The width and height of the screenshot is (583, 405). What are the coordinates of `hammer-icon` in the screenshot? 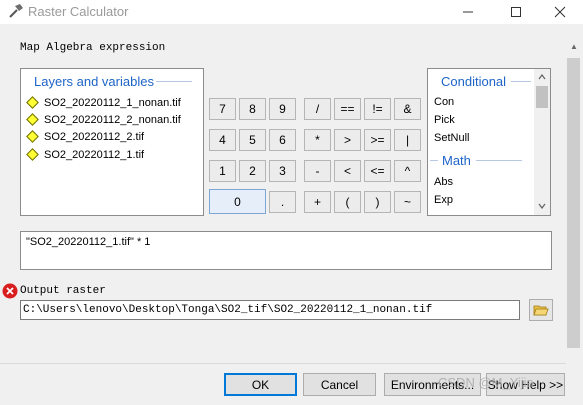 It's located at (16, 12).